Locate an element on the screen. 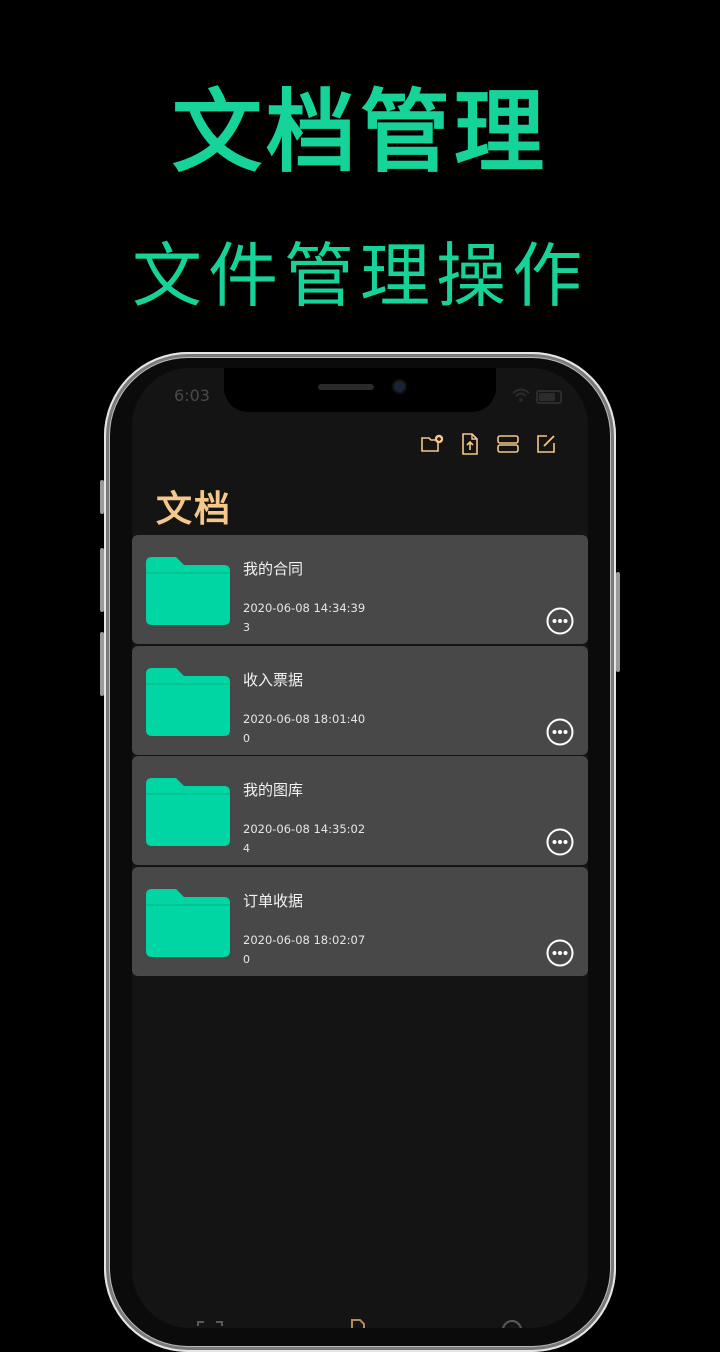 The width and height of the screenshot is (720, 1352). battery-icon is located at coordinates (549, 397).